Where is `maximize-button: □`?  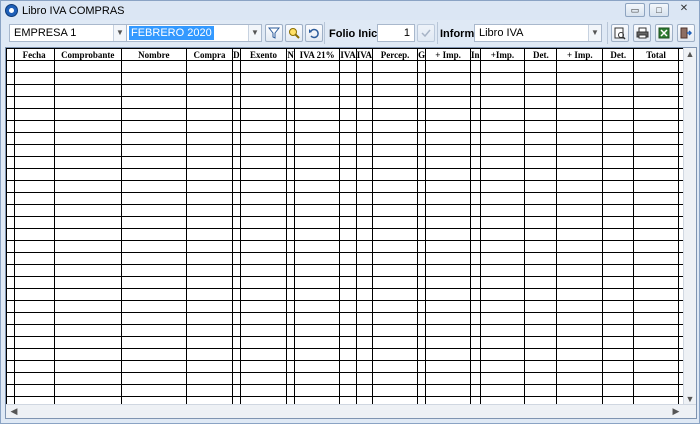 maximize-button: □ is located at coordinates (659, 10).